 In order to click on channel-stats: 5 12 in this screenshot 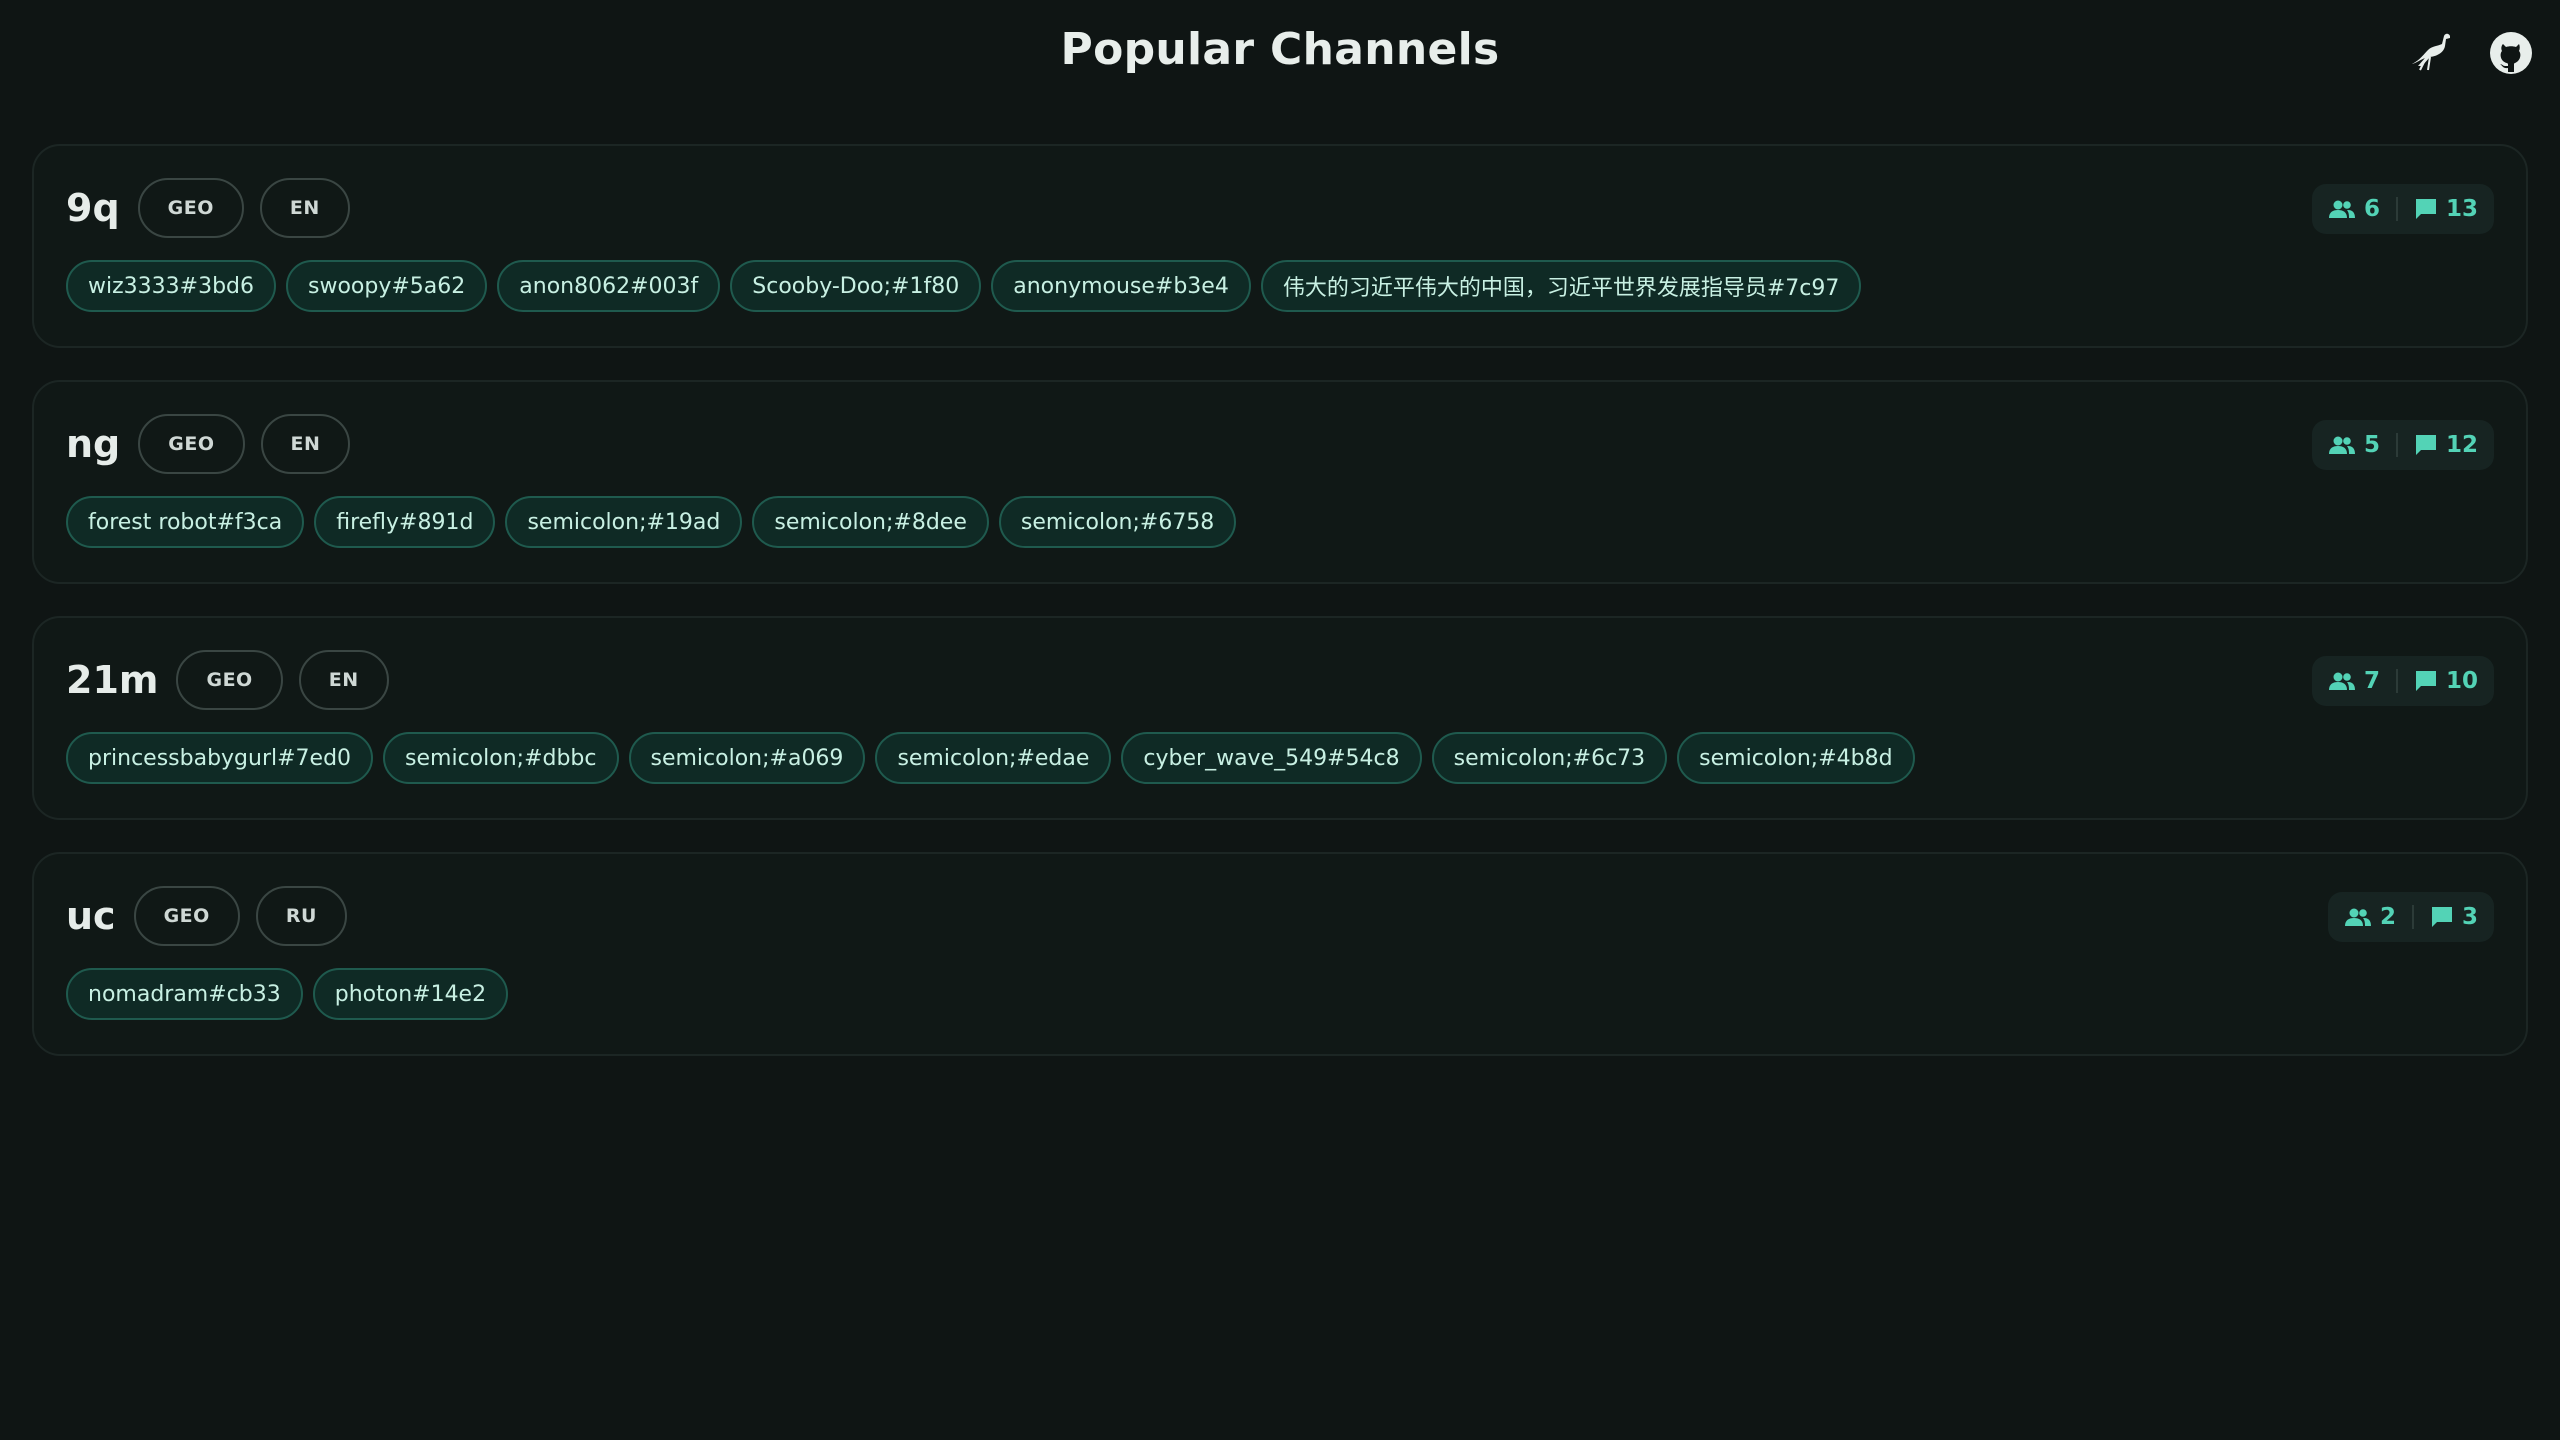, I will do `click(2402, 445)`.